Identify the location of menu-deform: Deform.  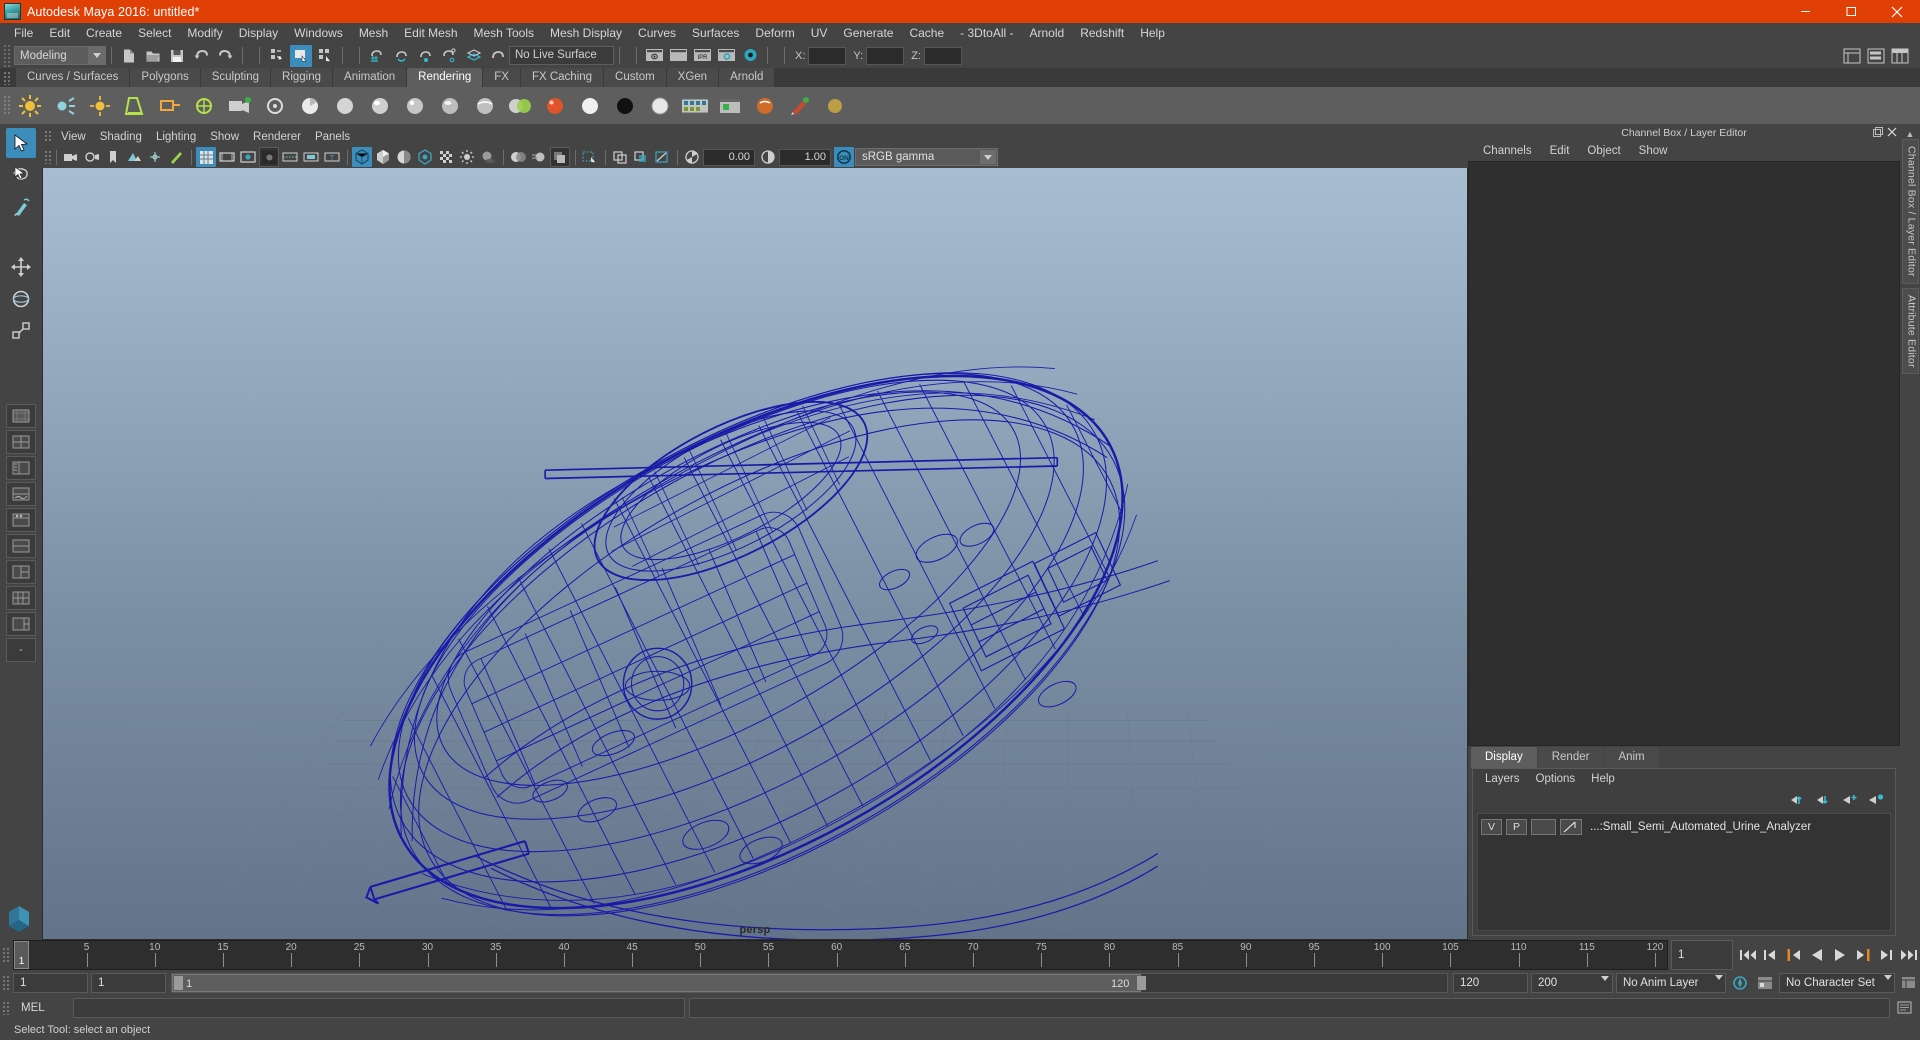
(774, 33).